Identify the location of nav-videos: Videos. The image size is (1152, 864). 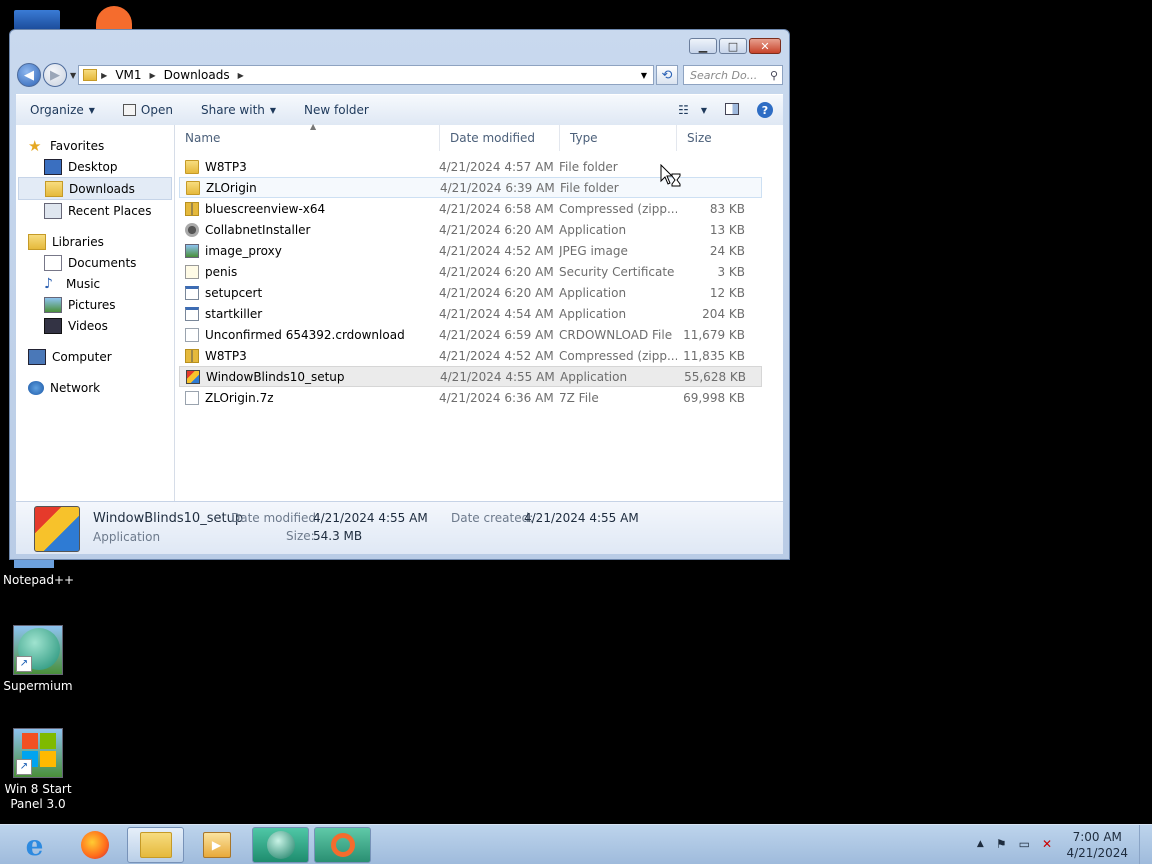
(95, 325).